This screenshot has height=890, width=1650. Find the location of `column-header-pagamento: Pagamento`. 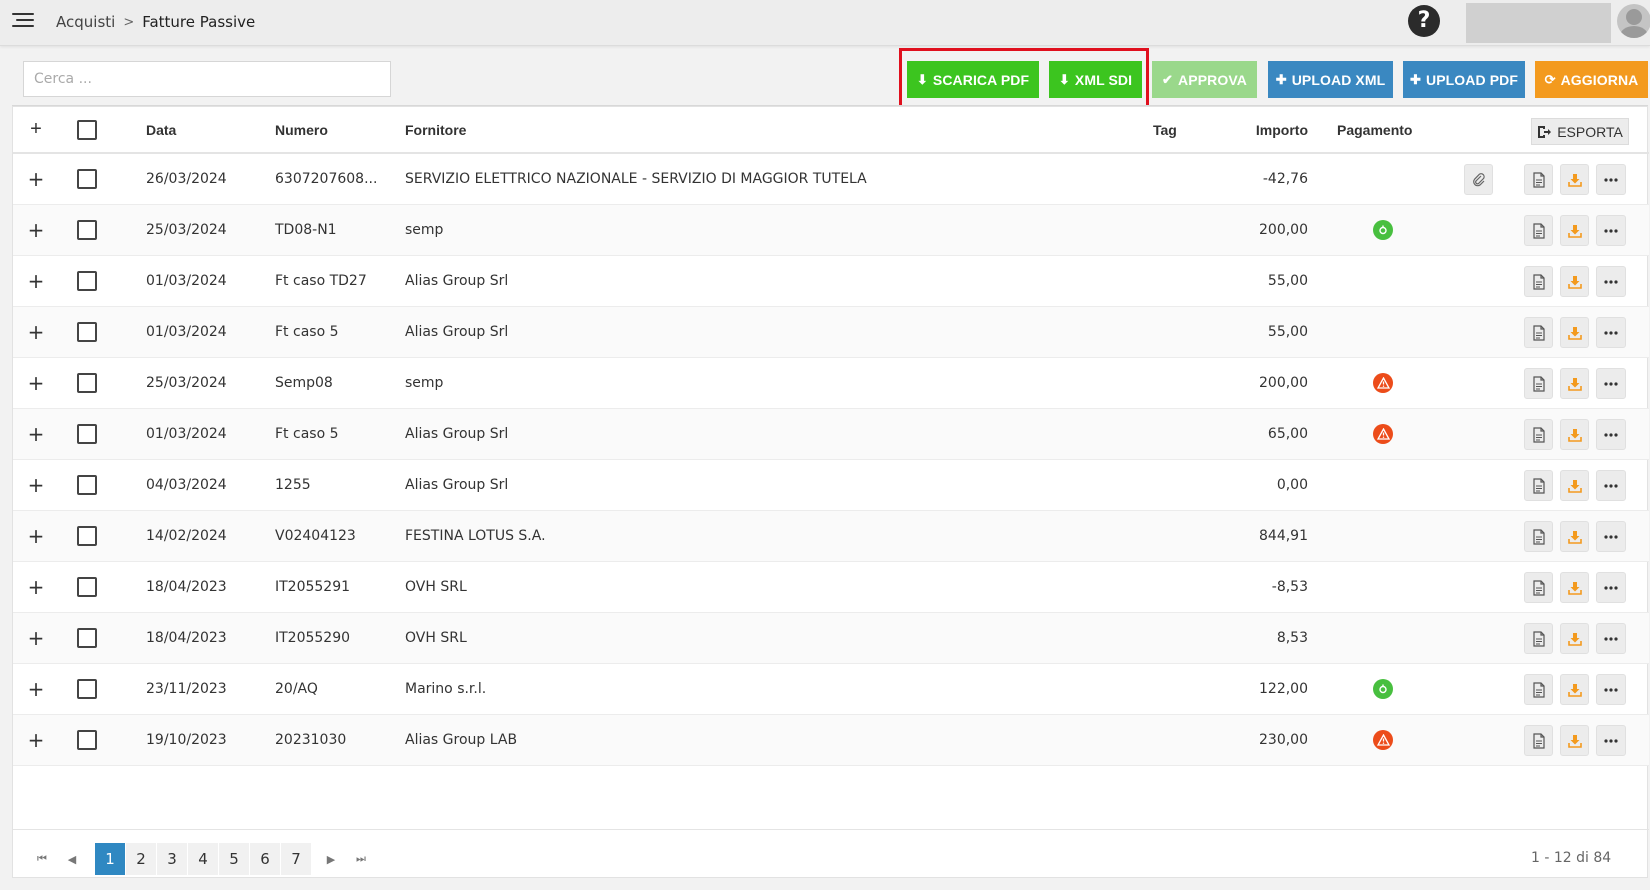

column-header-pagamento: Pagamento is located at coordinates (1387, 129).